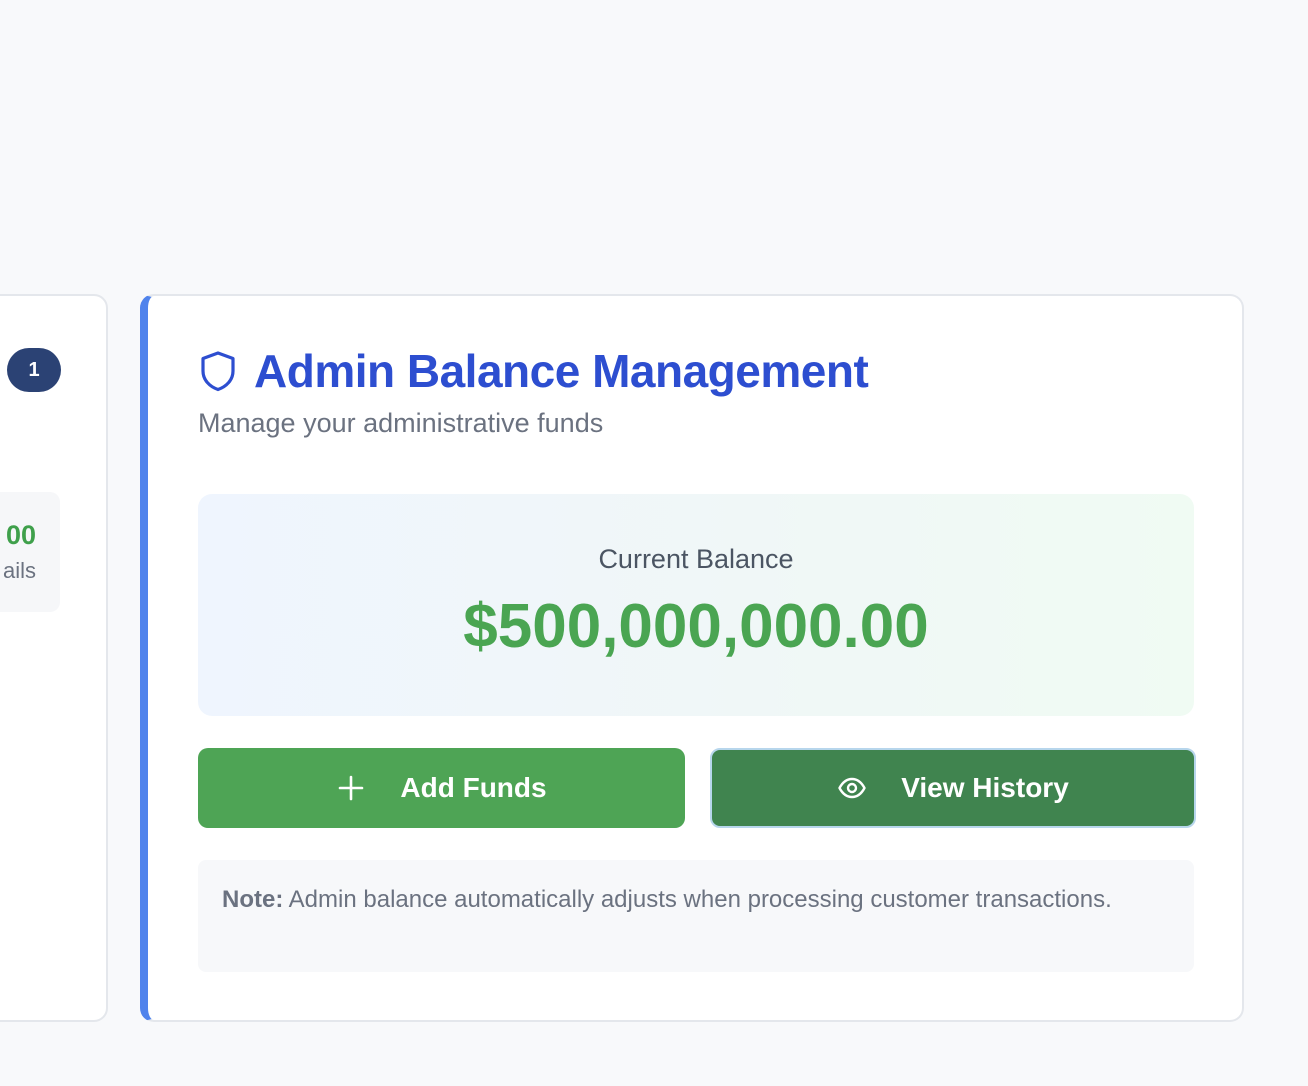 The width and height of the screenshot is (1308, 1086). I want to click on shield-icon, so click(218, 371).